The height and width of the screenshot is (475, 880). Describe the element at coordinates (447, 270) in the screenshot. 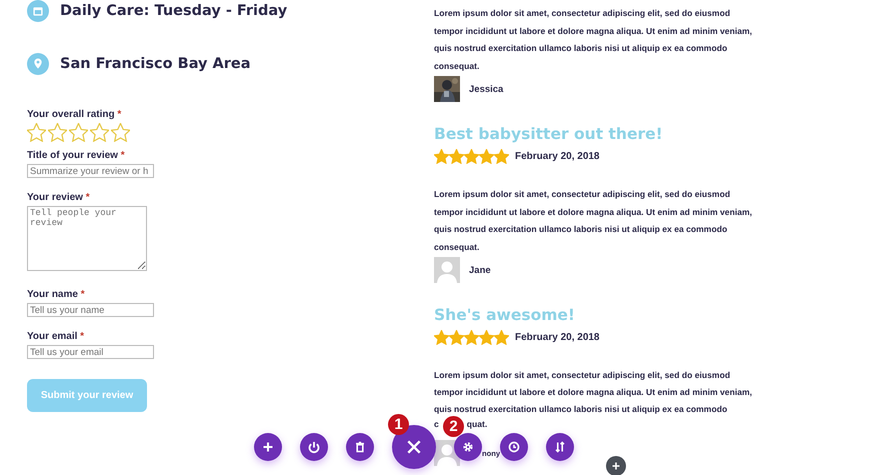

I see `avatar-icon` at that location.